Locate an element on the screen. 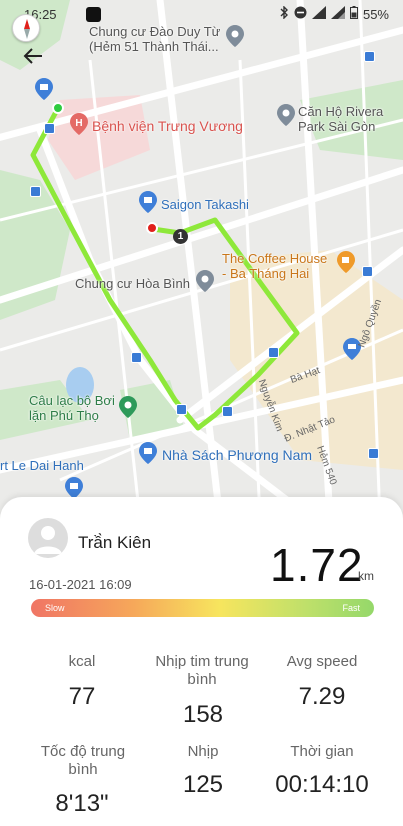 Image resolution: width=403 pixels, height=826 pixels. speed-slow-label: Slow is located at coordinates (55, 608).